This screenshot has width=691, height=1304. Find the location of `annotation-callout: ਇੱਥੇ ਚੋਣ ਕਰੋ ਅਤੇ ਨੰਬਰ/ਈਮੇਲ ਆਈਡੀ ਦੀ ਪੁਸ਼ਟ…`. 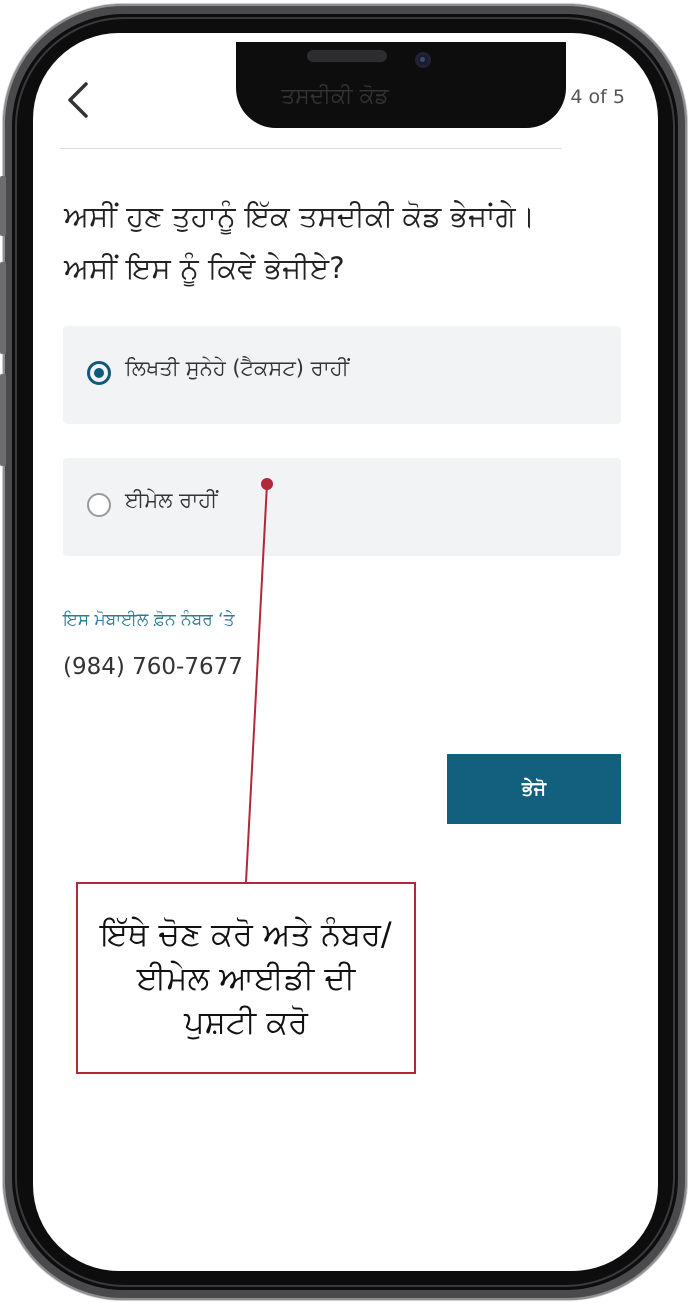

annotation-callout: ਇੱਥੇ ਚੋਣ ਕਰੋ ਅਤੇ ਨੰਬਰ/ਈਮੇਲ ਆਈਡੀ ਦੀ ਪੁਸ਼ਟ… is located at coordinates (246, 978).